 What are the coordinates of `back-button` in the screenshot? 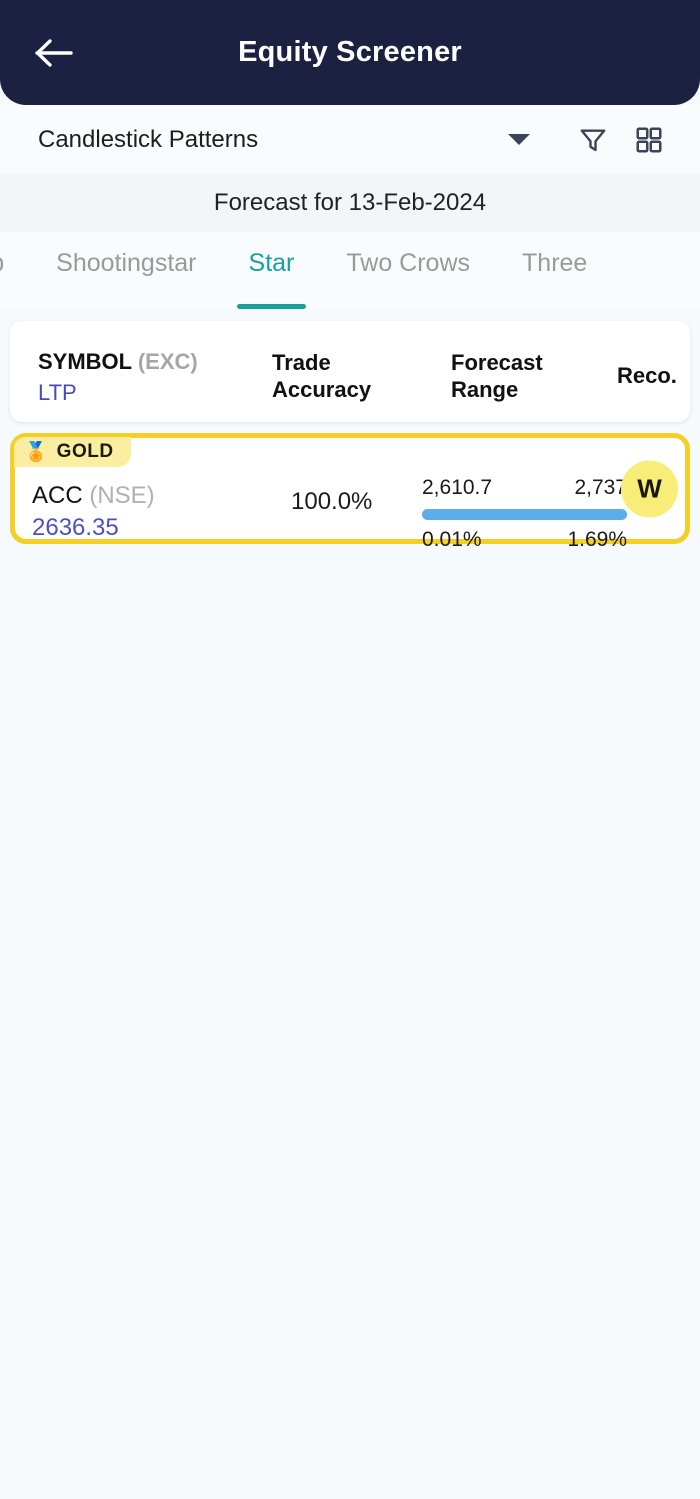 It's located at (55, 53).